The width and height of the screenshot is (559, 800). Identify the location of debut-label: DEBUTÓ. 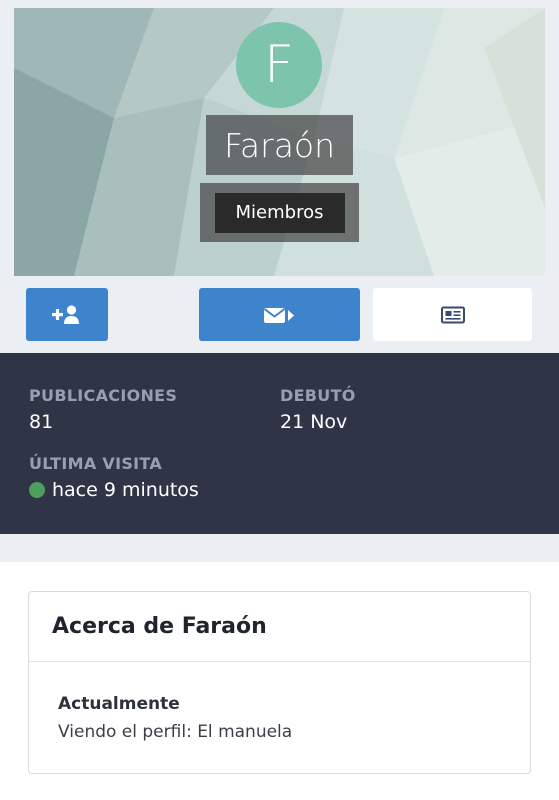
(318, 395).